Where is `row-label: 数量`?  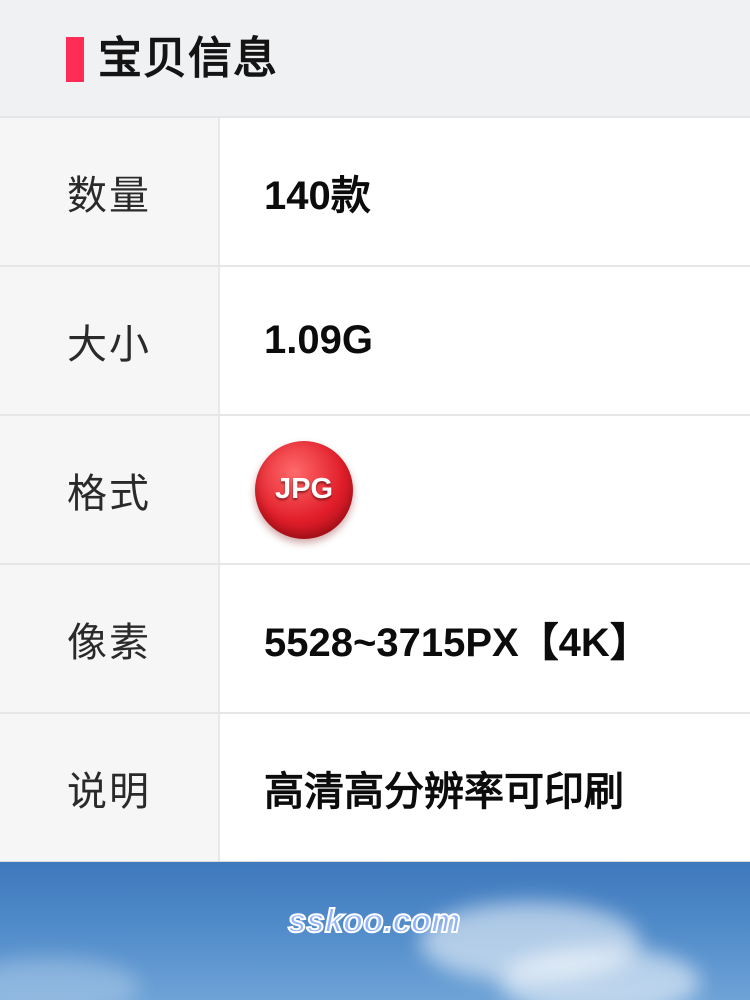
row-label: 数量 is located at coordinates (110, 191).